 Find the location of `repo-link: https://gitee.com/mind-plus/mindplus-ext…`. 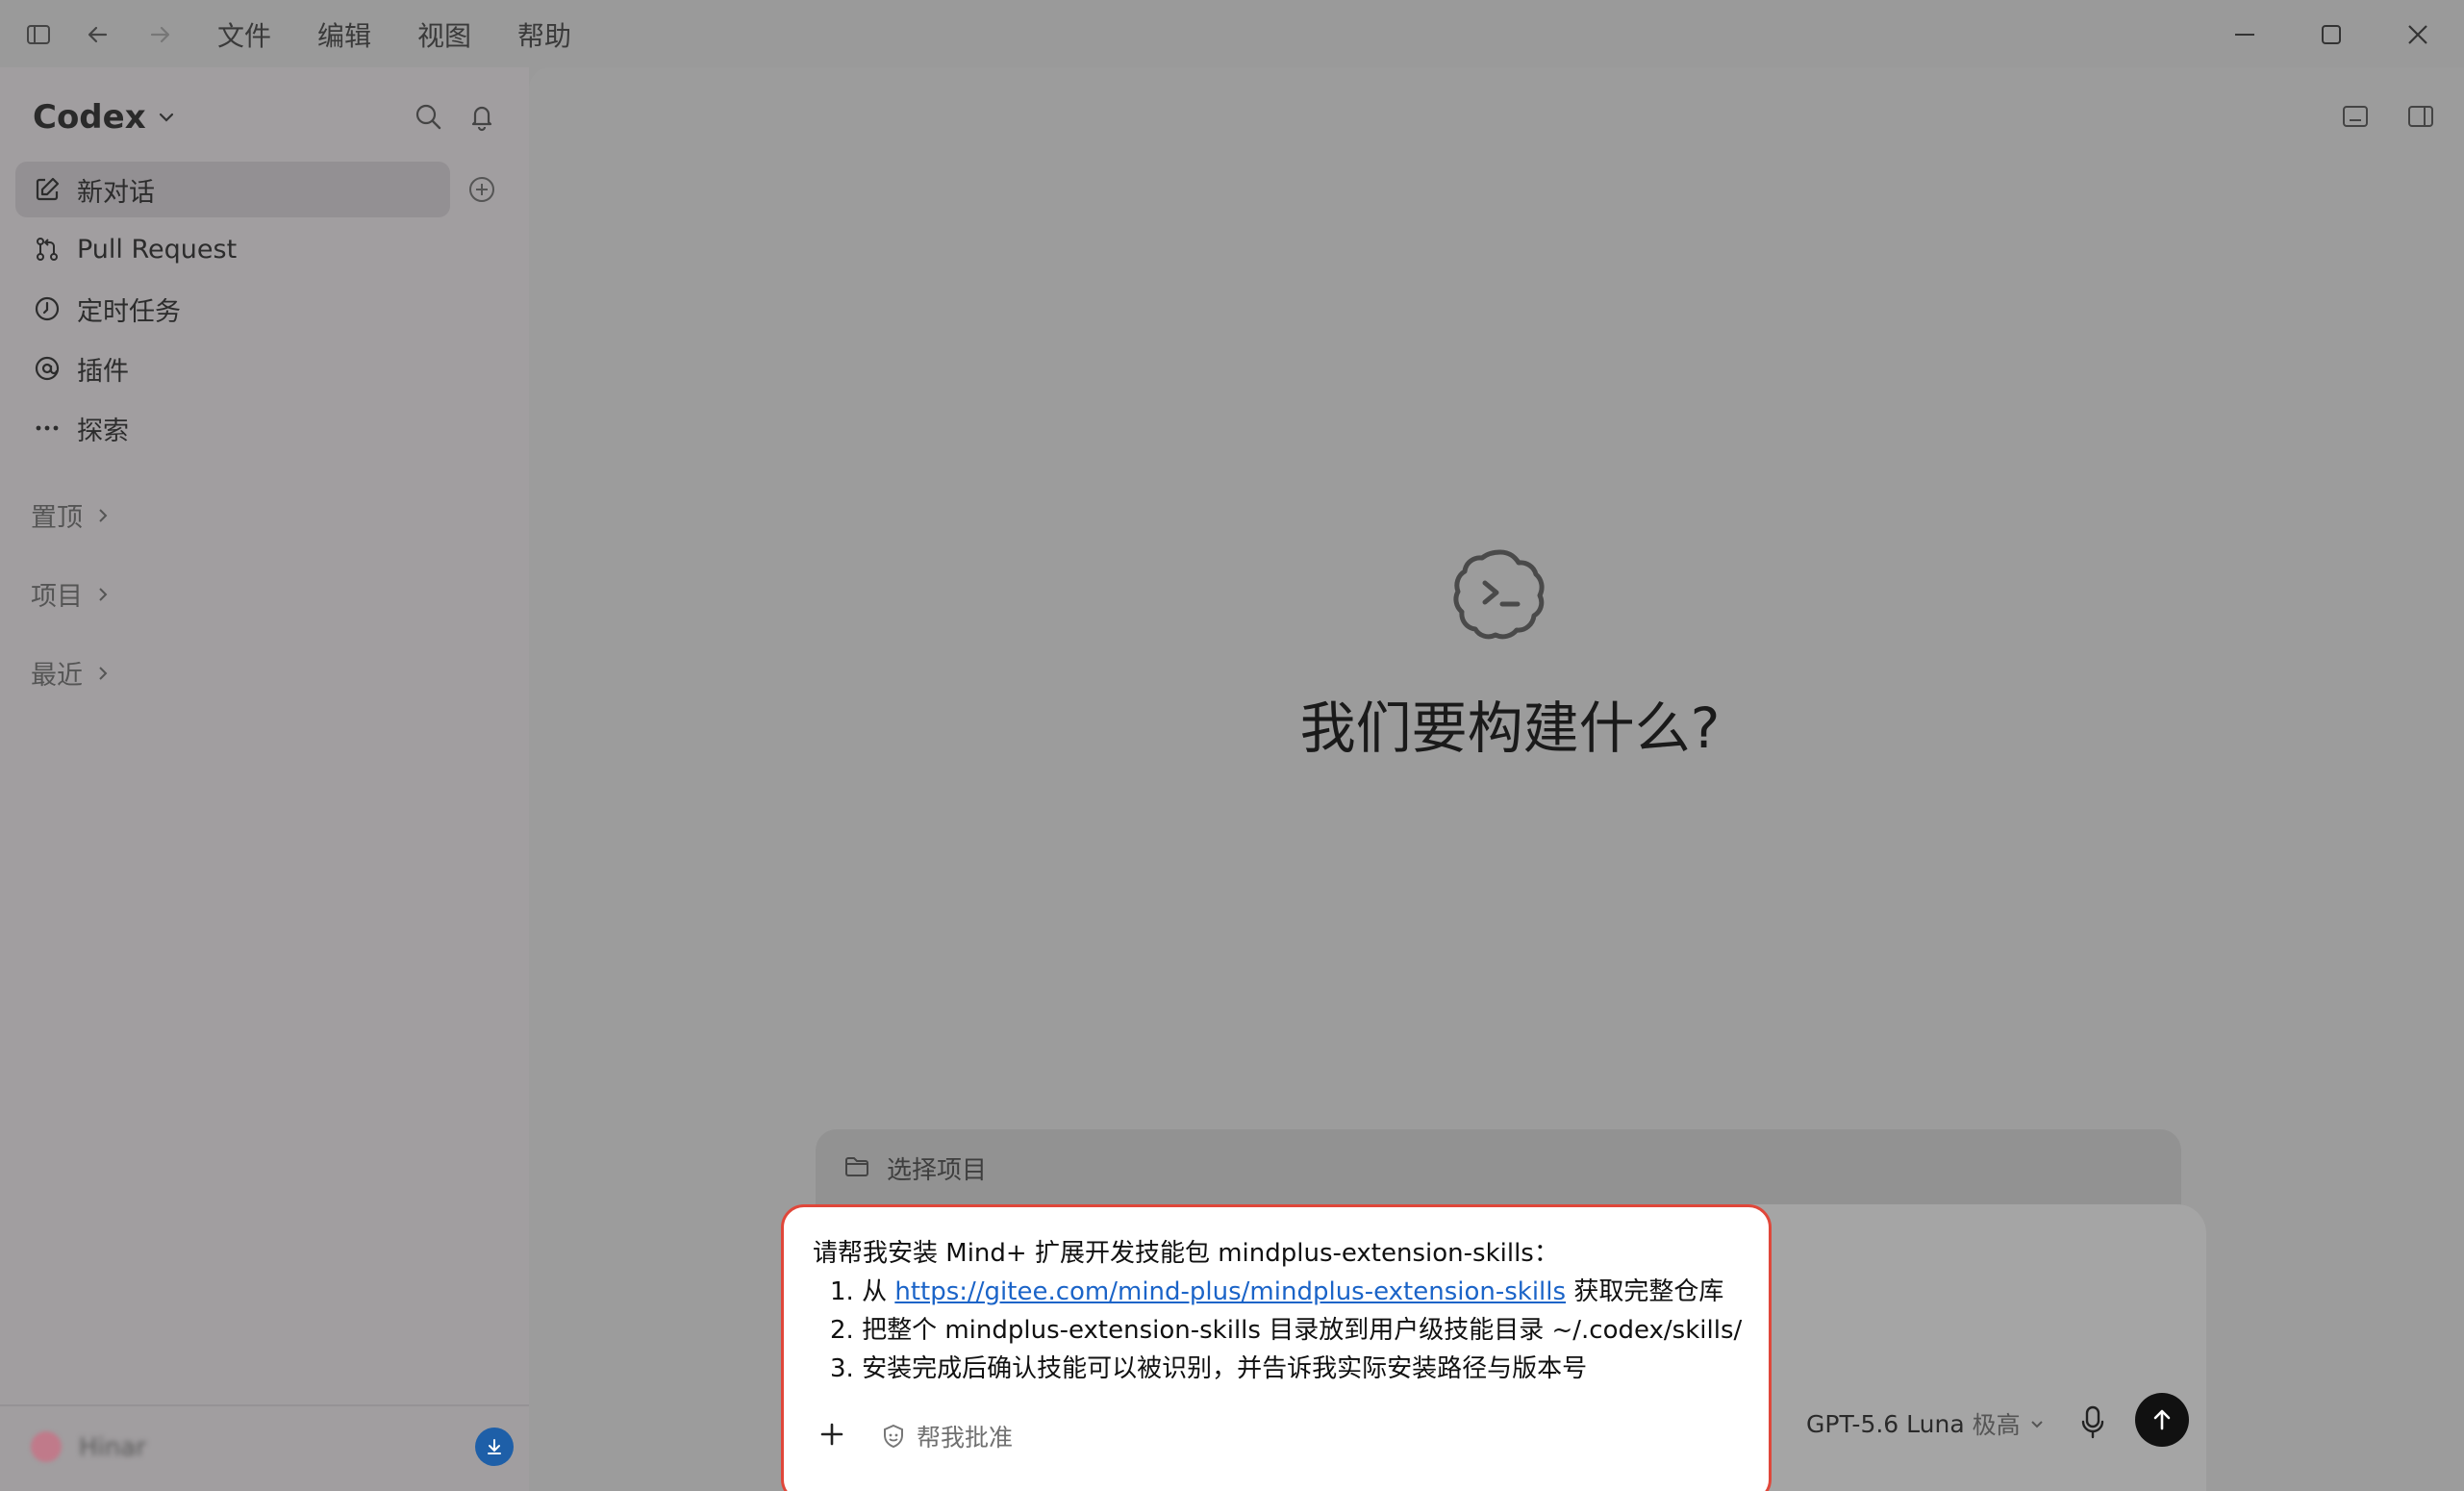

repo-link: https://gitee.com/mind-plus/mindplus-ext… is located at coordinates (1230, 1291).